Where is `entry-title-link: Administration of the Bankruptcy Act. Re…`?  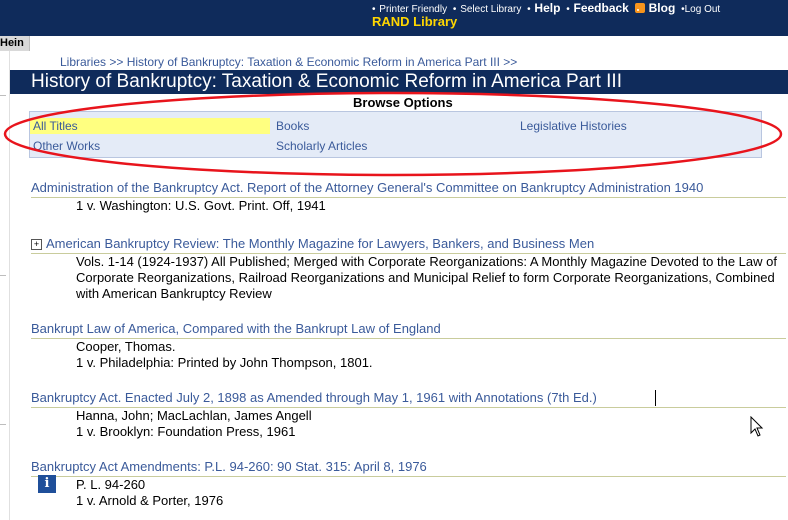 entry-title-link: Administration of the Bankruptcy Act. Re… is located at coordinates (409, 188).